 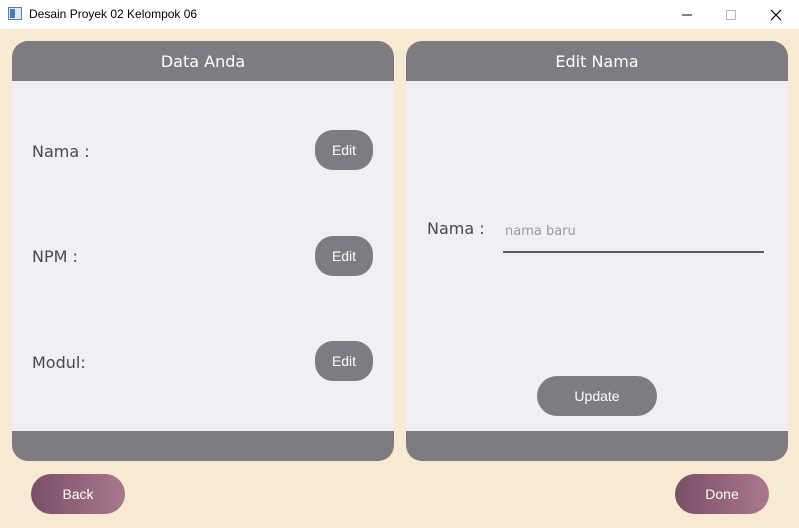 I want to click on update-button: Update, so click(x=597, y=396).